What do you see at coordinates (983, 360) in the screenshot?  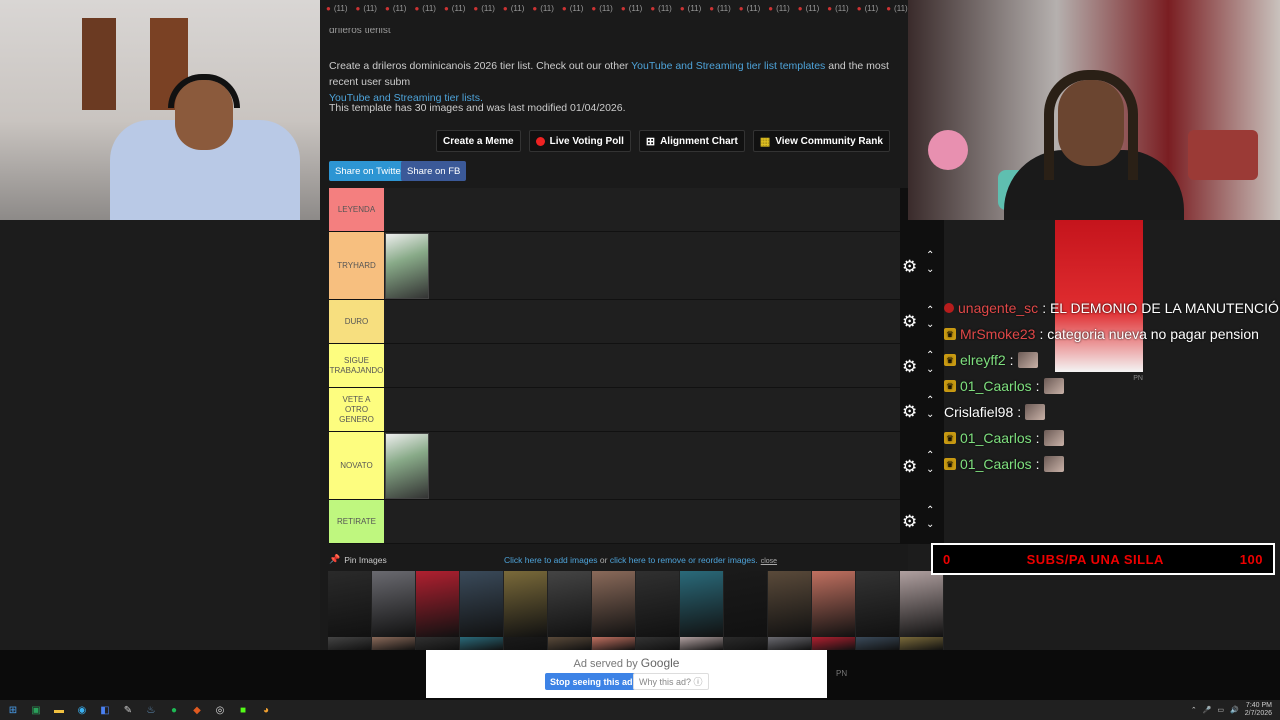 I see `chat-username: elreyff2` at bounding box center [983, 360].